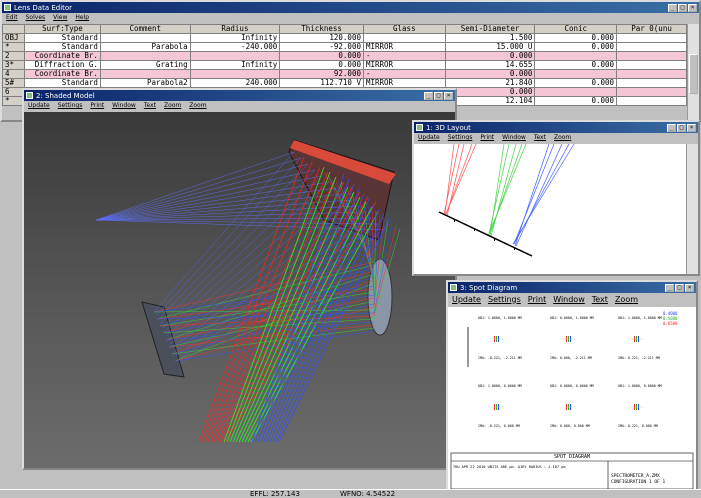  Describe the element at coordinates (13, 56) in the screenshot. I see `cell-surf: 2` at that location.